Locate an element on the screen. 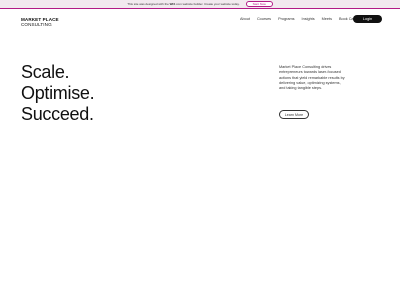 This screenshot has height=300, width=400. nav-courses: Courses is located at coordinates (264, 19).